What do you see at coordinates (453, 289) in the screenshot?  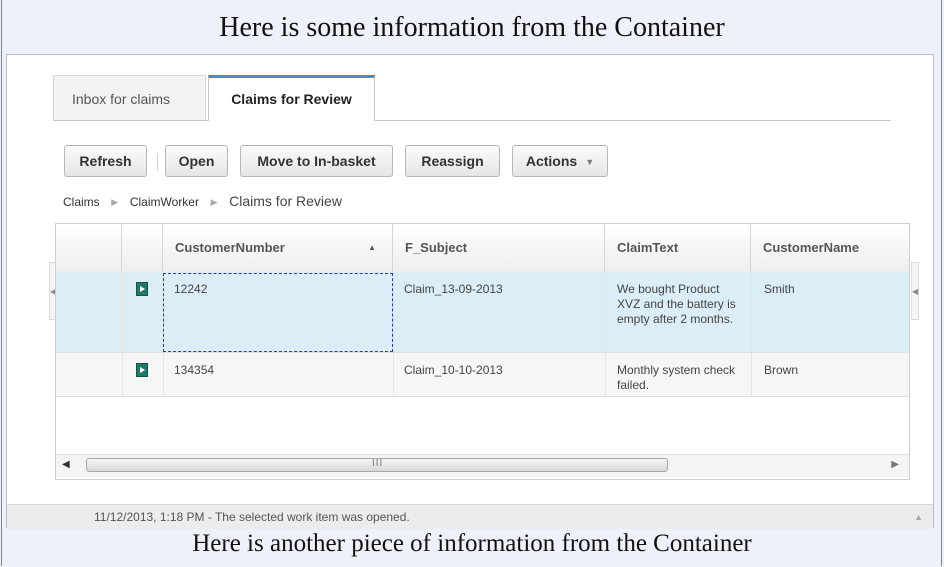 I see `cell-f-subject: Claim_13-09-2013` at bounding box center [453, 289].